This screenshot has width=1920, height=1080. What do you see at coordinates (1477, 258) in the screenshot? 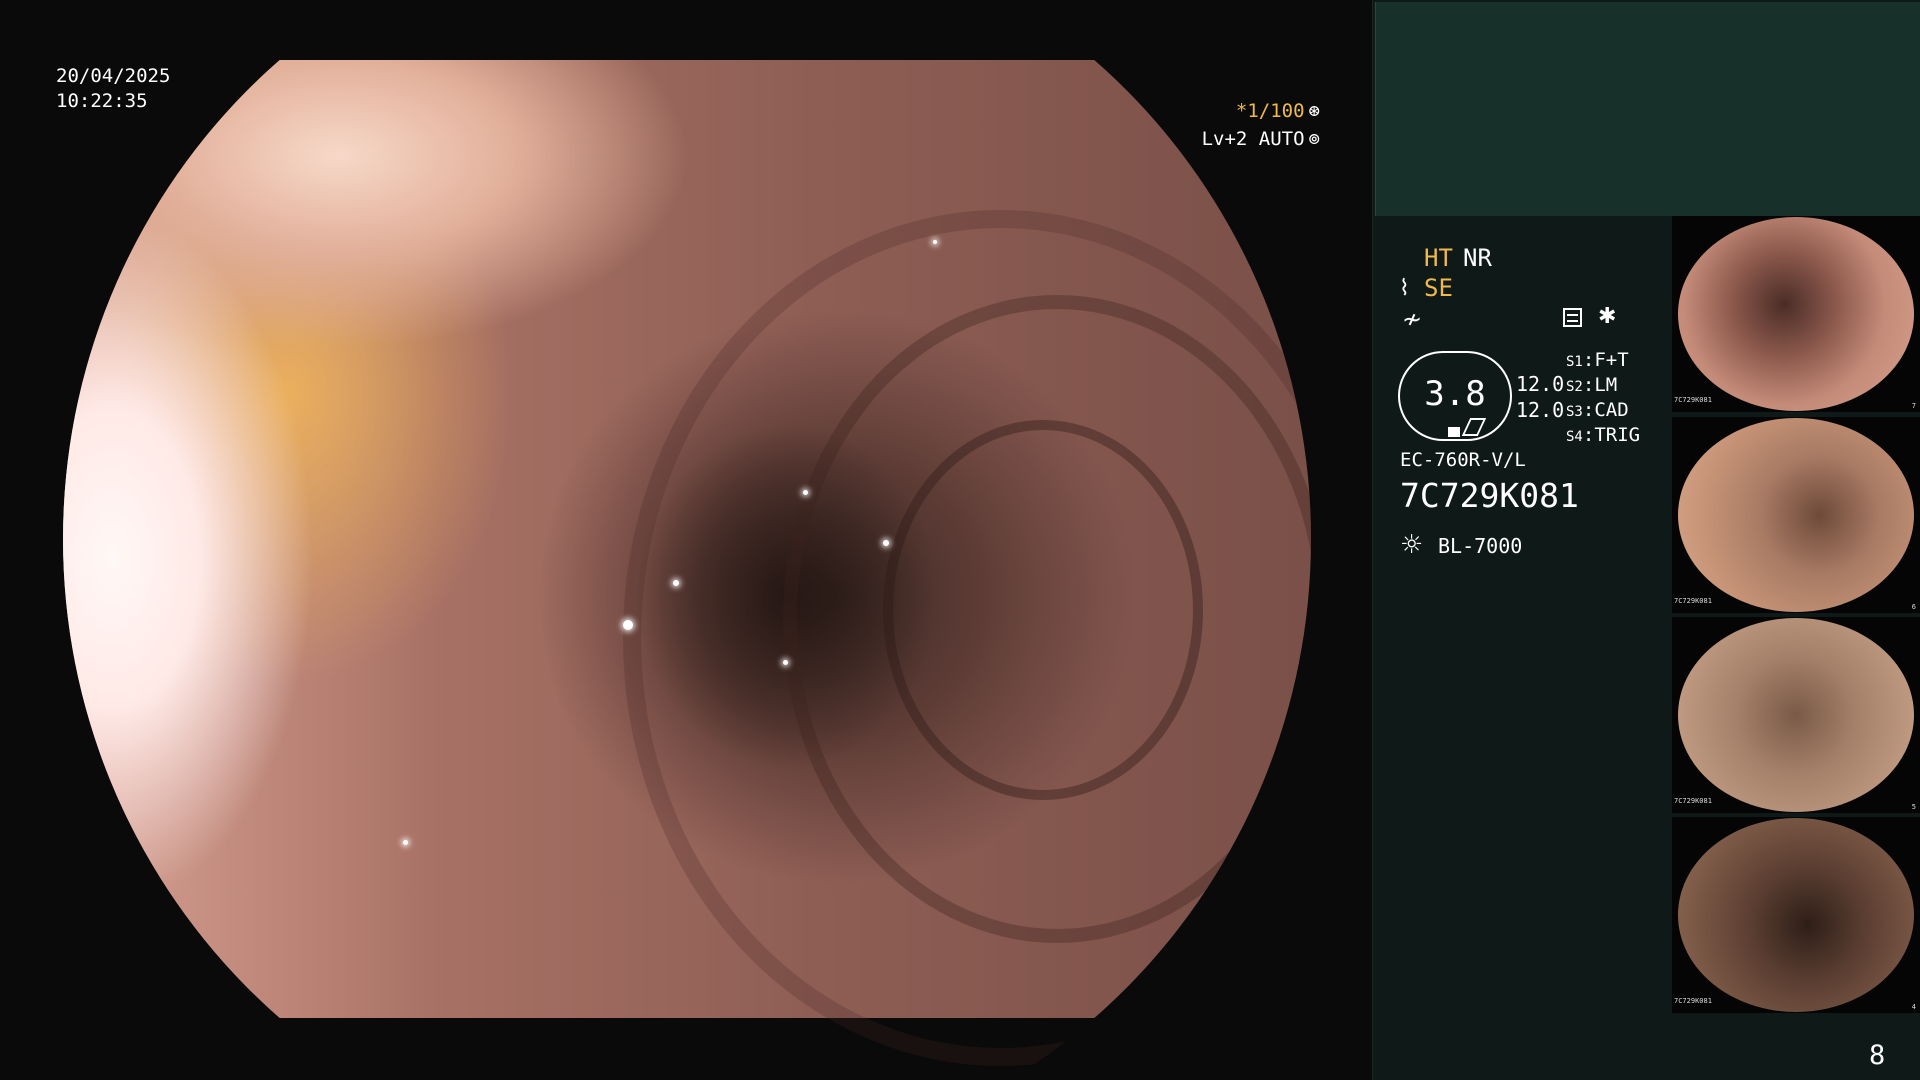
I see `mode-nr: NR` at bounding box center [1477, 258].